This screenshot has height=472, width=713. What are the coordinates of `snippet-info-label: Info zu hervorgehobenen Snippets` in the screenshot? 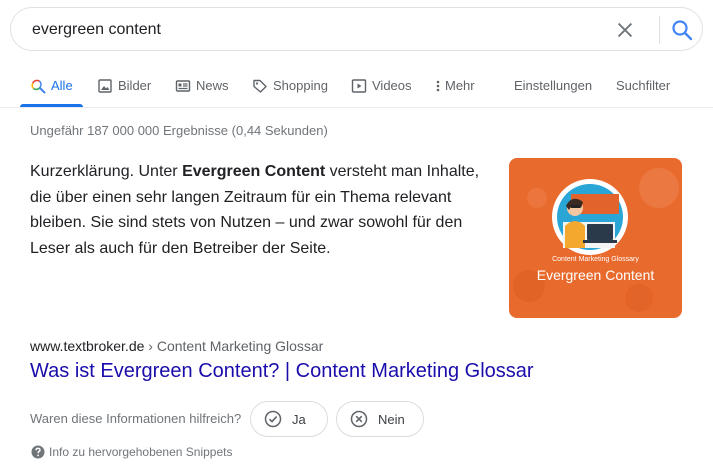 It's located at (141, 452).